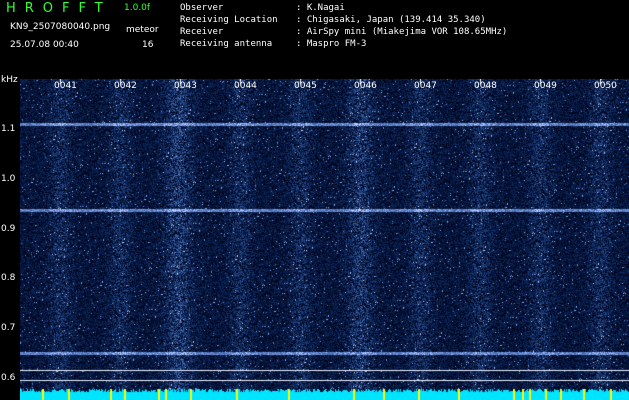  I want to click on receiver-label: Receiver, so click(202, 32).